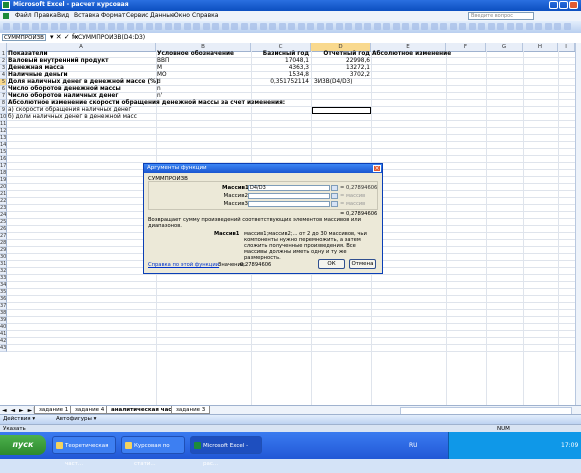 The width and height of the screenshot is (581, 473). Describe the element at coordinates (3, 103) in the screenshot. I see `row-header: 8` at that location.